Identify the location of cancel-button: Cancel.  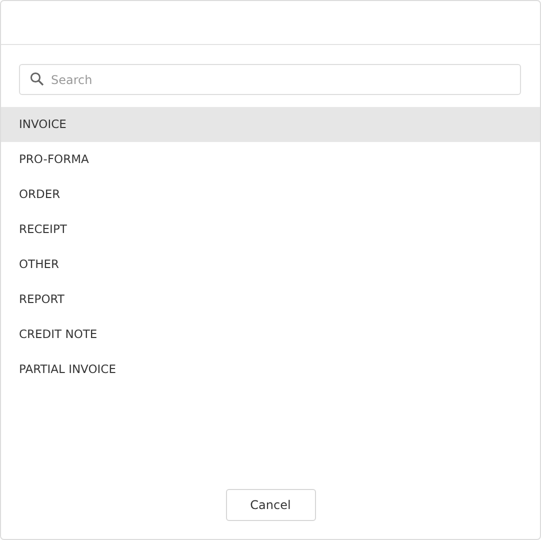
(271, 505).